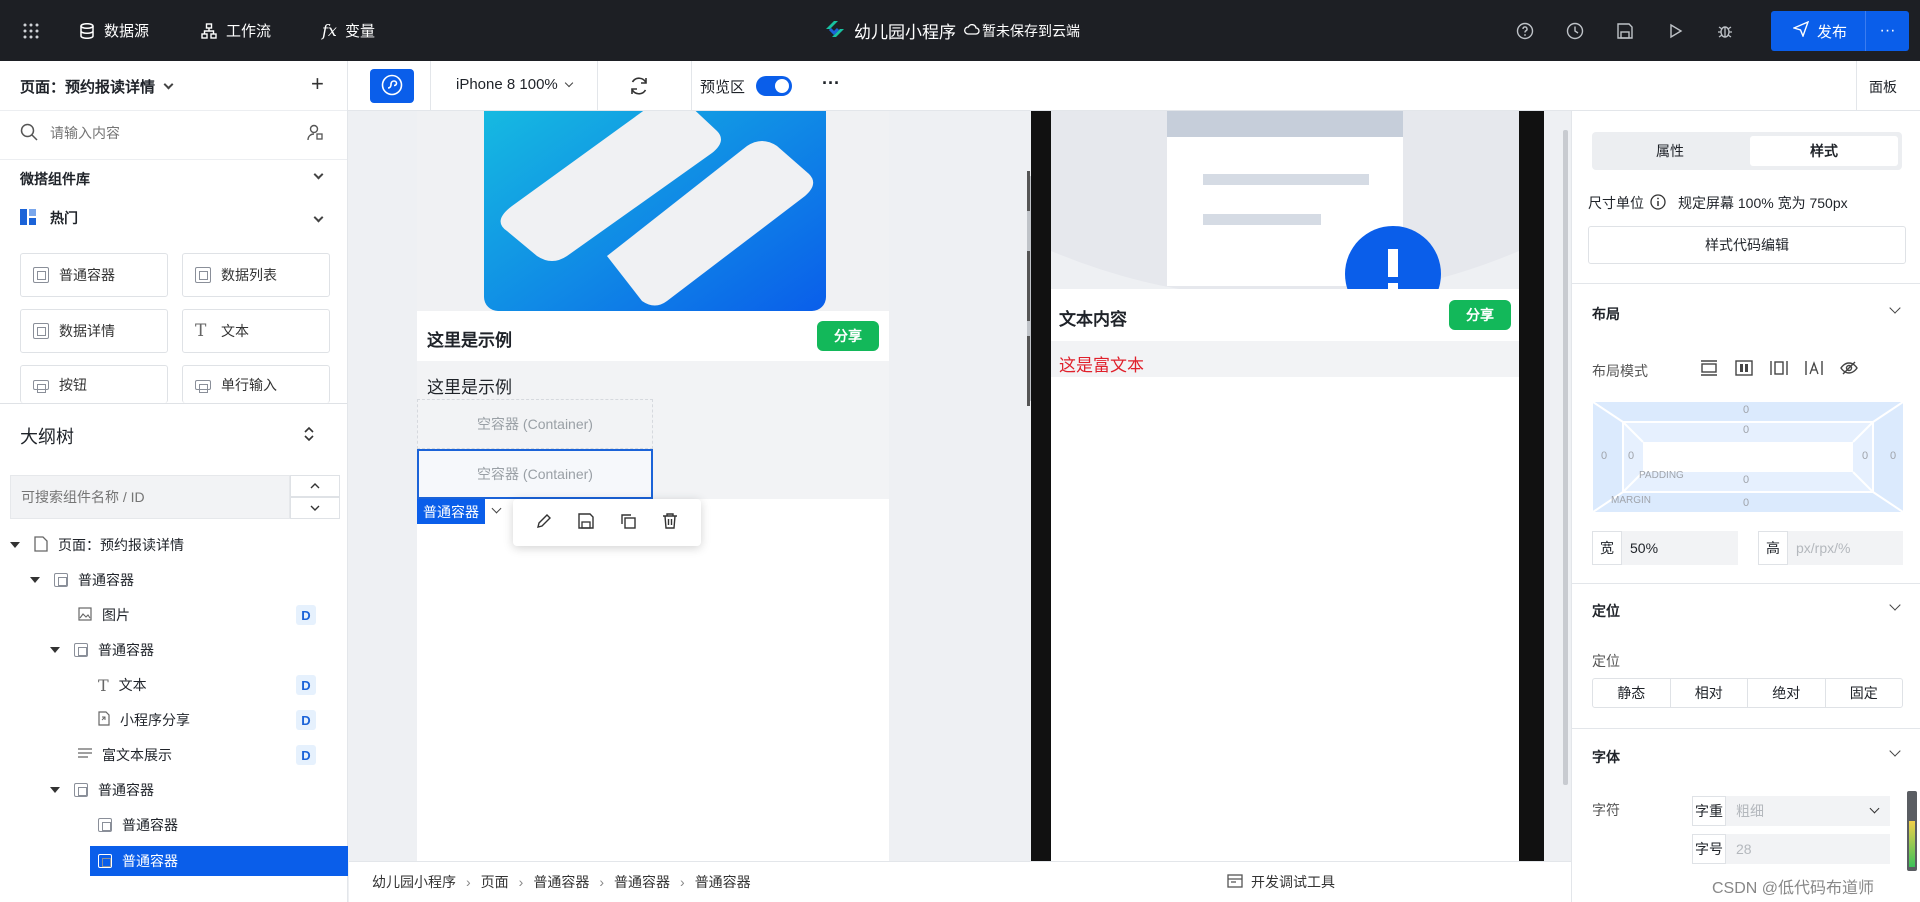 The width and height of the screenshot is (1920, 902). I want to click on tree-row-text: T 文本 D, so click(174, 685).